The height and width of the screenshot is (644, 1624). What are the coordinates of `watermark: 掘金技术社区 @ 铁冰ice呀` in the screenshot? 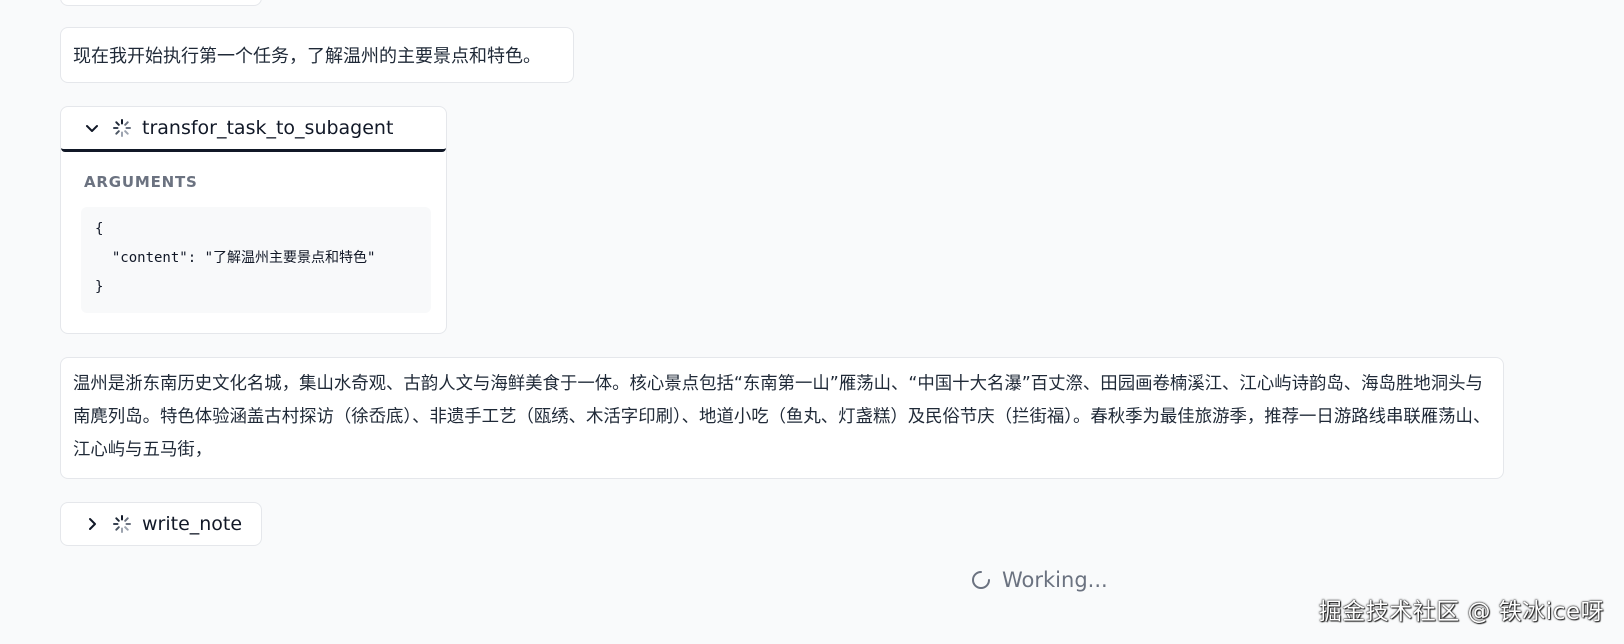 It's located at (1461, 612).